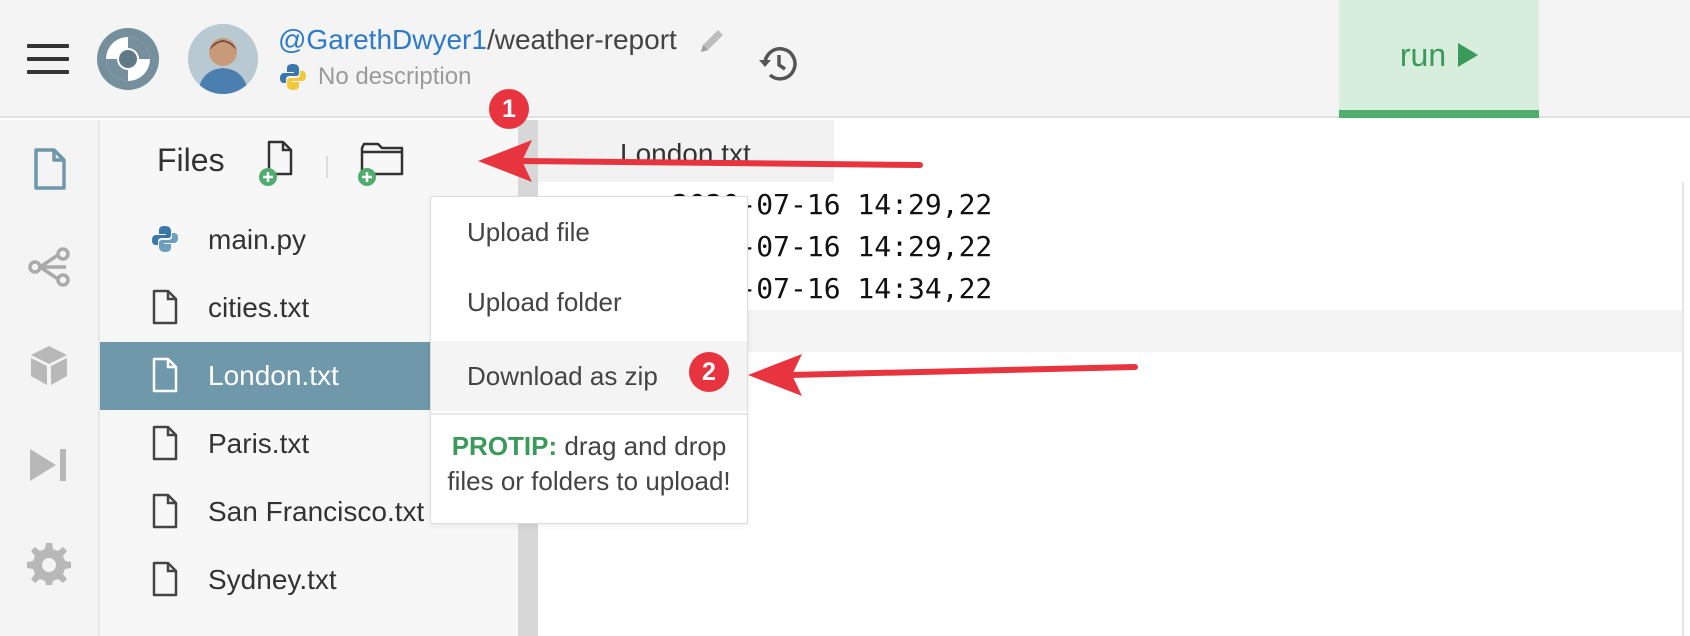  Describe the element at coordinates (528, 232) in the screenshot. I see `menu-item-label: Upload file` at that location.